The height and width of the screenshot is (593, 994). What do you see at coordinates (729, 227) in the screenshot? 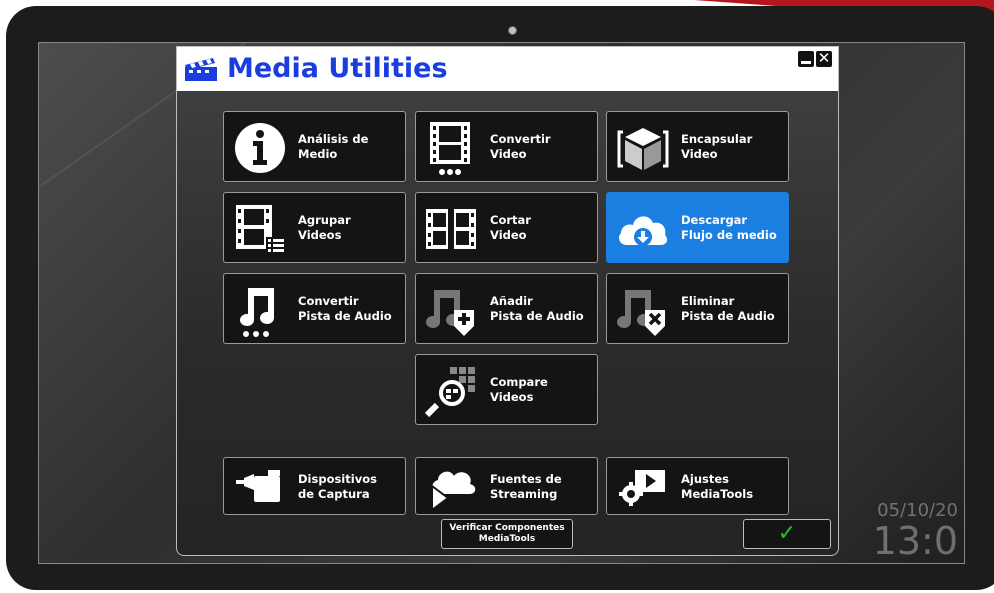
I see `tile-label: Descargar Flujo de medio` at bounding box center [729, 227].